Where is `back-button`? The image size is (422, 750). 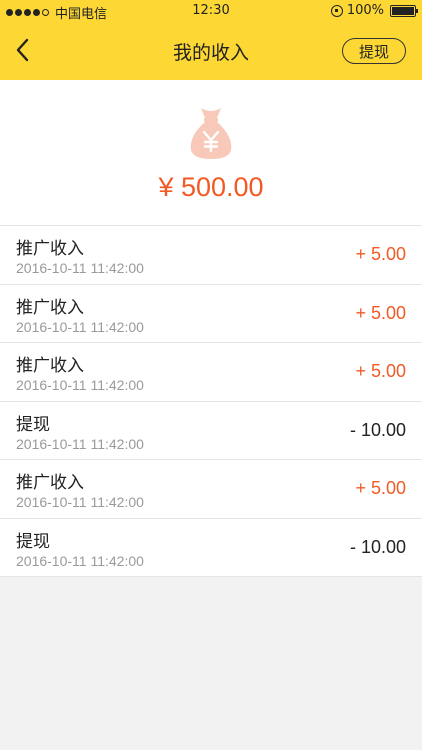
back-button is located at coordinates (24, 50).